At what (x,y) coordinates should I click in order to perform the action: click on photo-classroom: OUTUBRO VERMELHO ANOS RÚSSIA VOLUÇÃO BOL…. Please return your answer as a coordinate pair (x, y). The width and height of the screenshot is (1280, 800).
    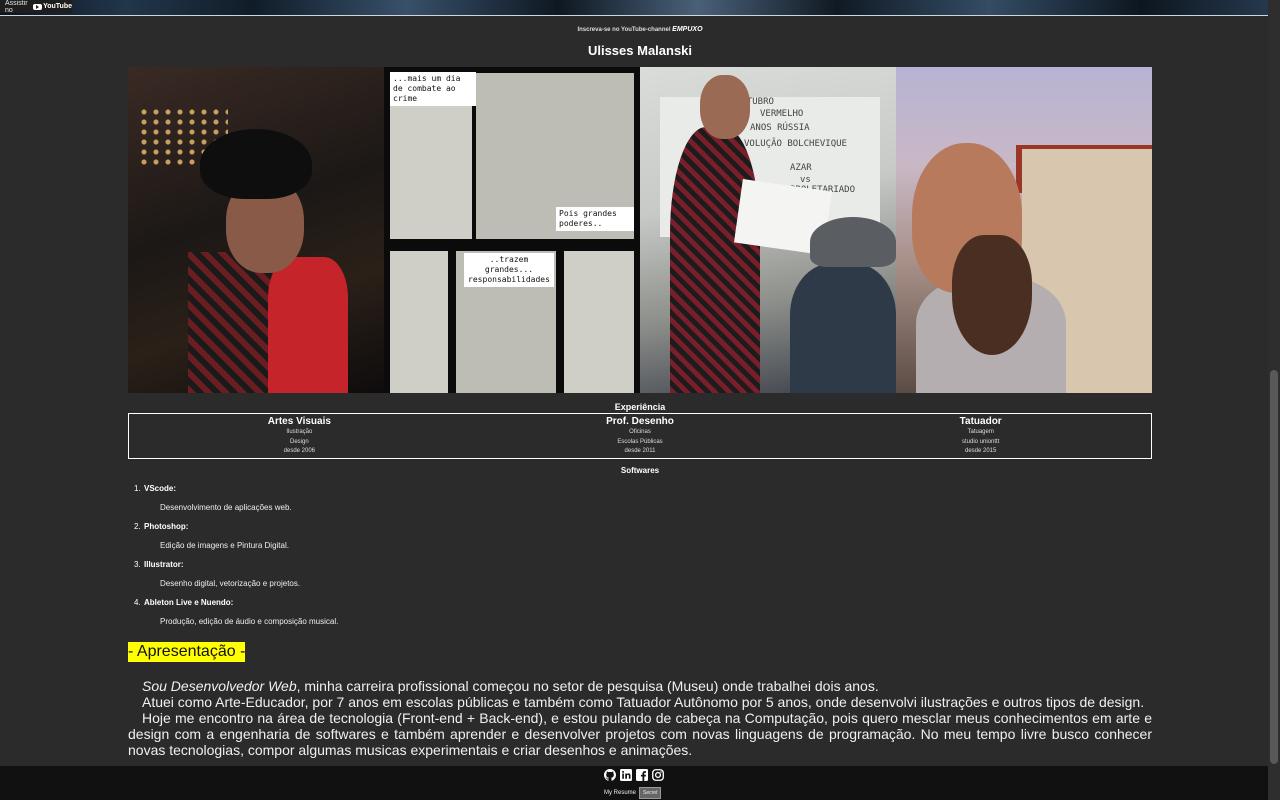
    Looking at the image, I should click on (768, 230).